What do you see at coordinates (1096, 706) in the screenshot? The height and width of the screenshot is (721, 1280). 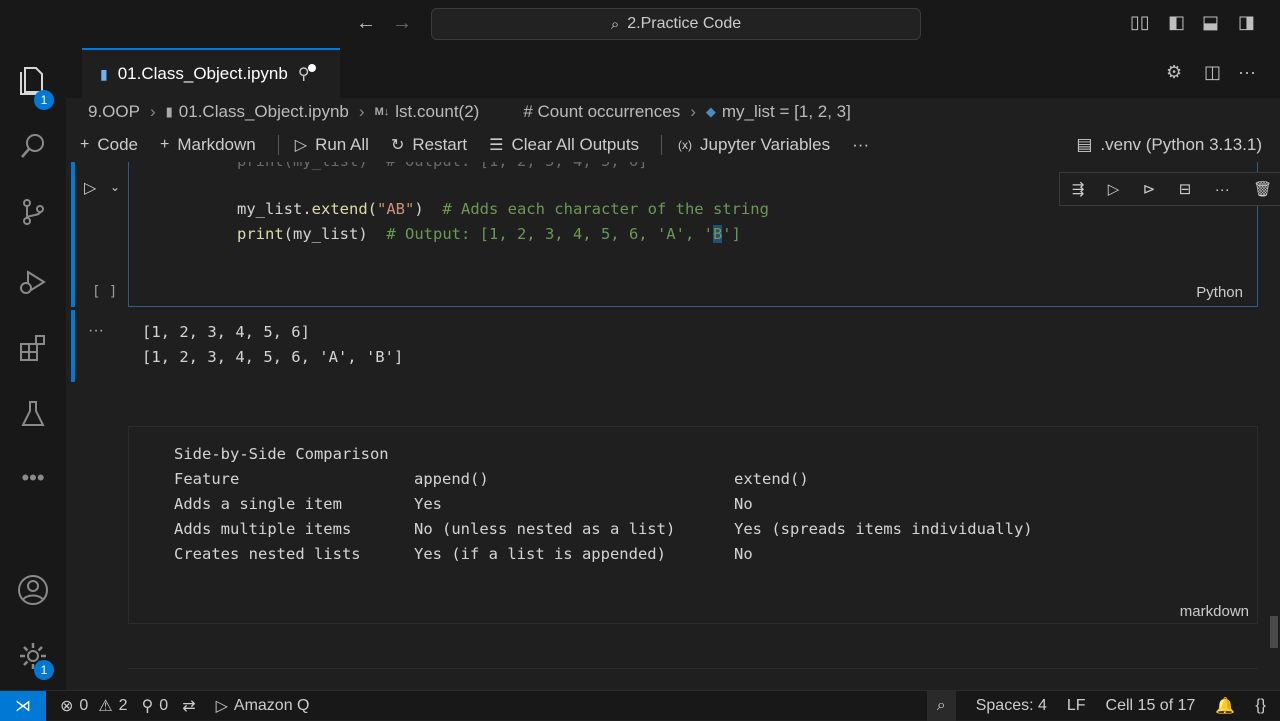 I see `status-right: ⌕ Spaces: 4 LF Cell 15 of 17 🔔 {}` at bounding box center [1096, 706].